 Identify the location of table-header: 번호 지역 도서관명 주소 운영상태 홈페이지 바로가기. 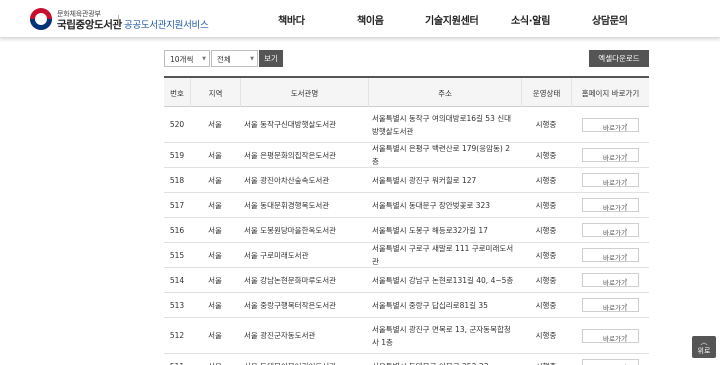
(406, 91).